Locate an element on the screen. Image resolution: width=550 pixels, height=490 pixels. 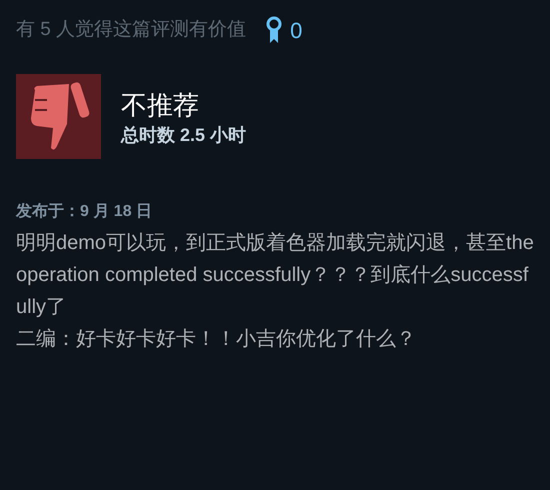
playtime-text: 总时数 2.5 小时 is located at coordinates (183, 135).